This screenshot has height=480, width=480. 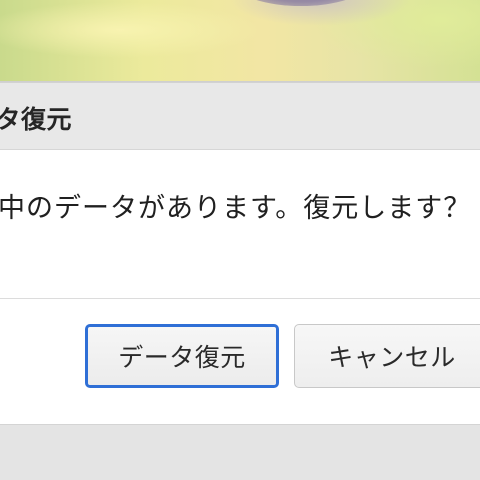 I want to click on restore-data-button: データ復元, so click(x=182, y=356).